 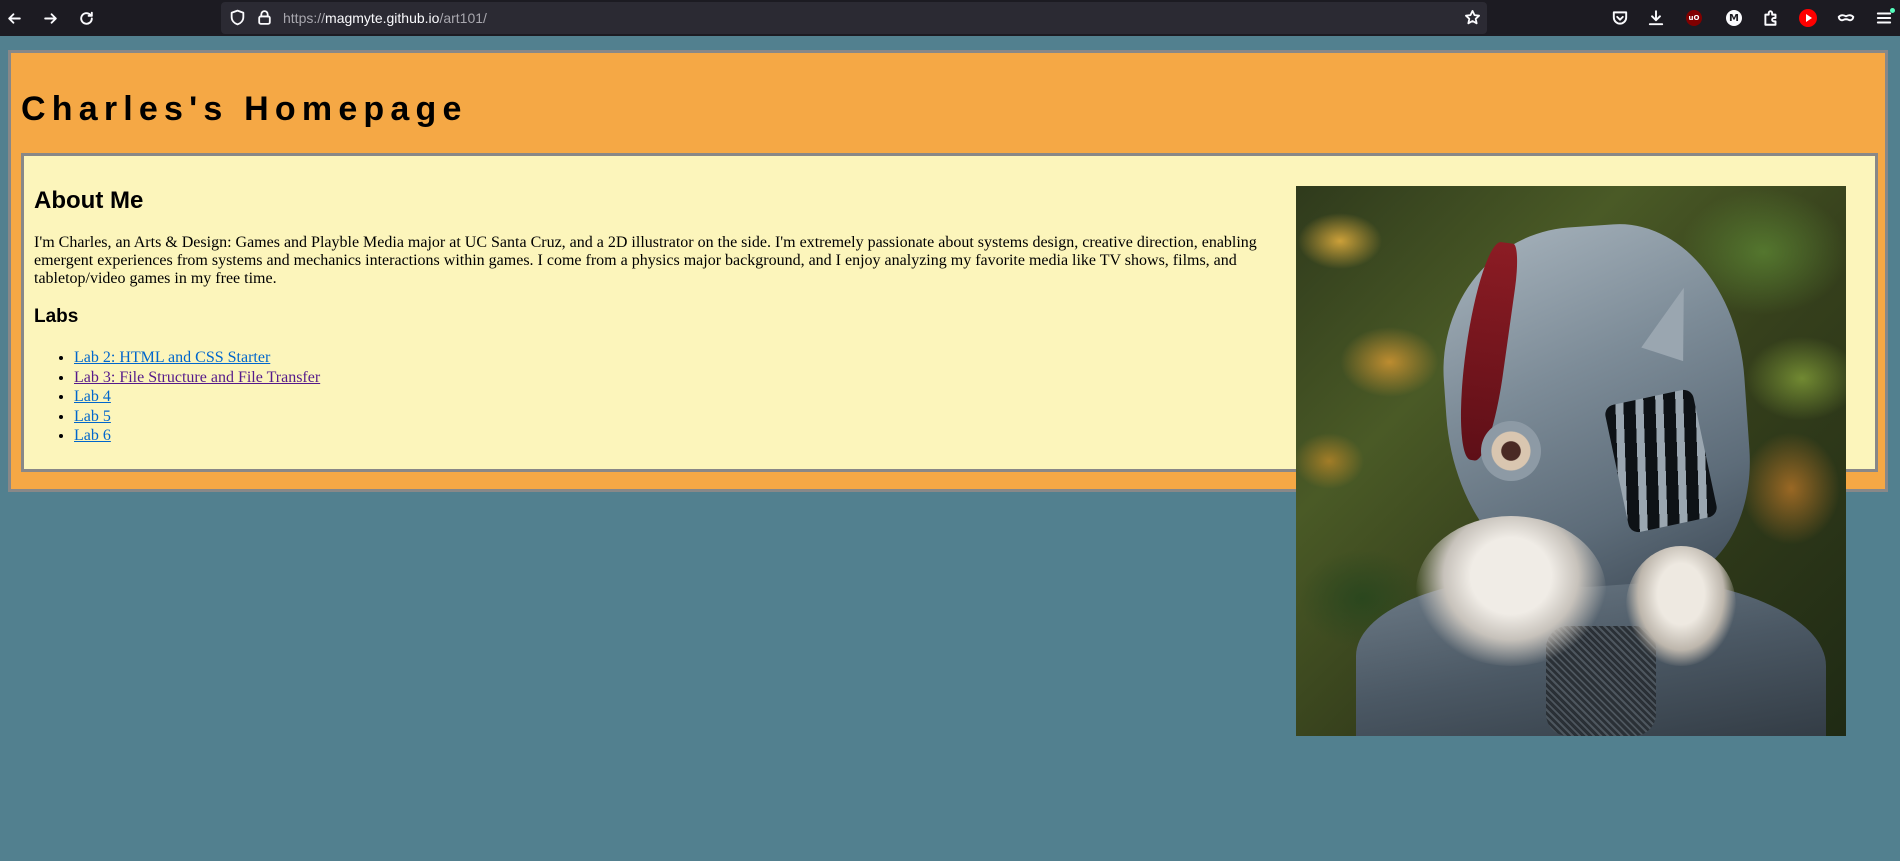 I want to click on about-heading: About Me, so click(x=89, y=200).